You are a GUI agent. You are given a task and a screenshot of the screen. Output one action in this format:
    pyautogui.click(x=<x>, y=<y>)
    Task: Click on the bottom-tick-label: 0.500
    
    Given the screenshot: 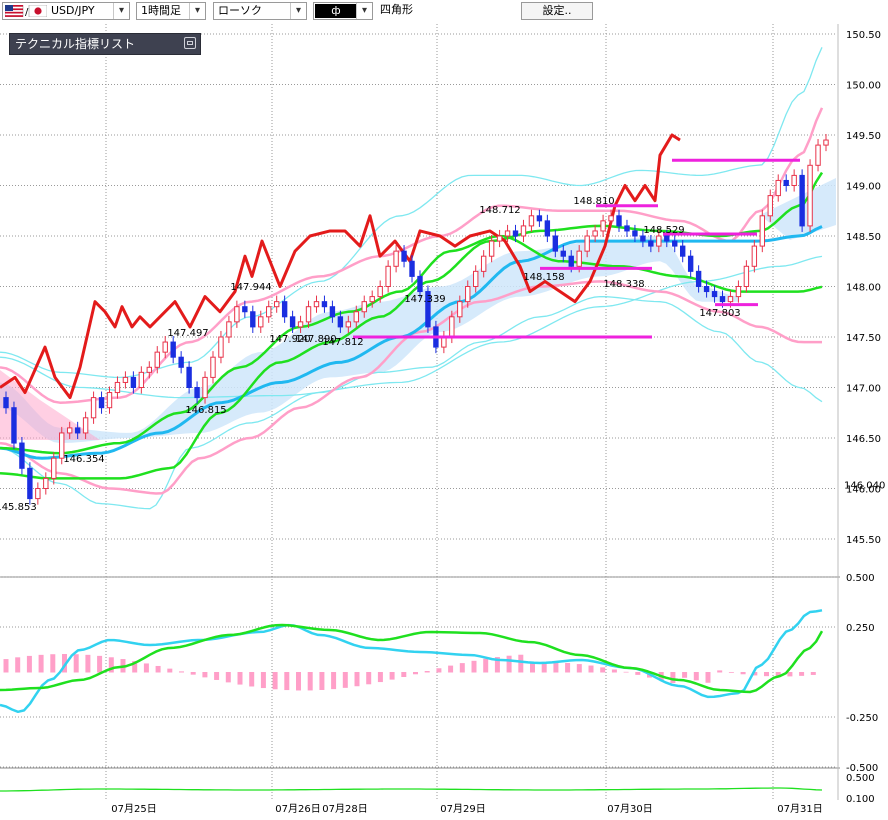 What is the action you would take?
    pyautogui.click(x=860, y=778)
    